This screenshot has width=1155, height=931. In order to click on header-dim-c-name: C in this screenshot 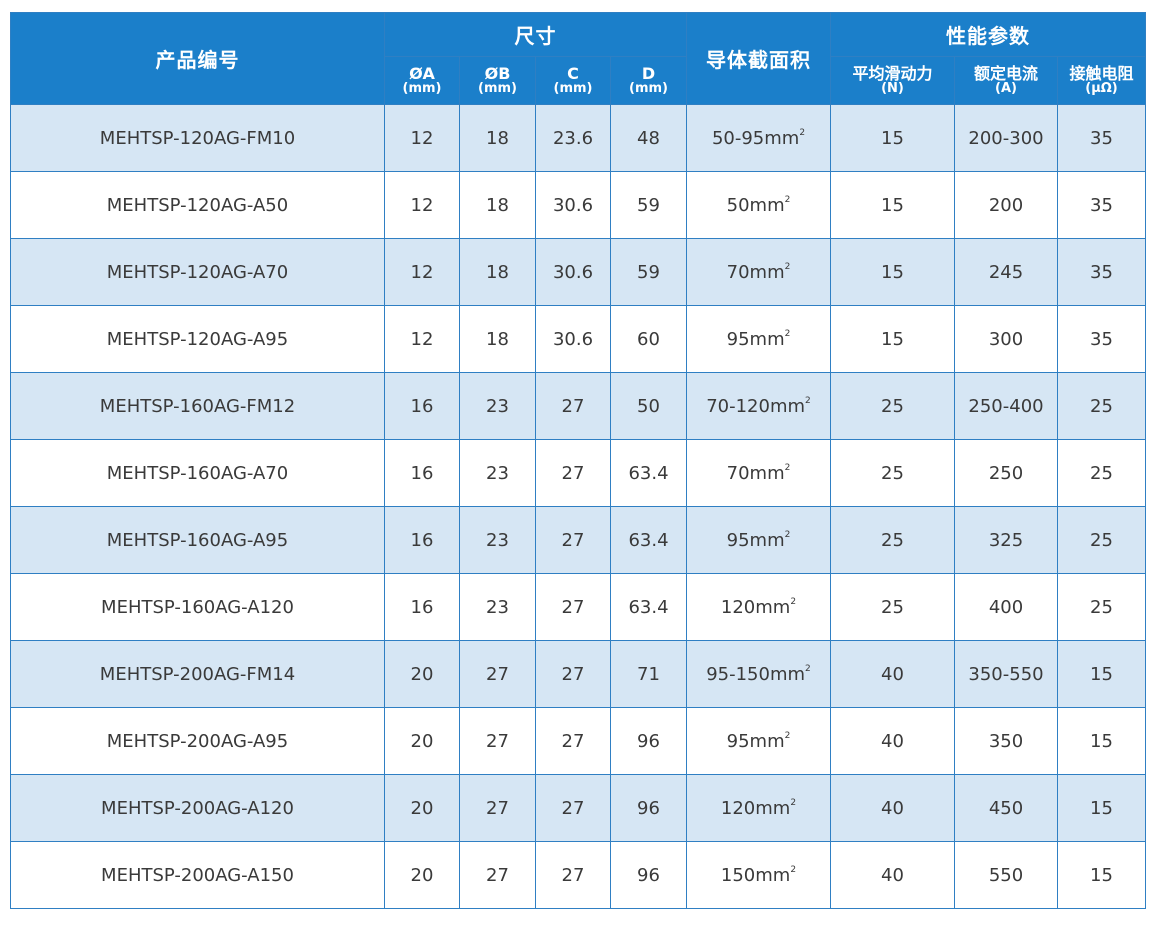, I will do `click(573, 73)`.